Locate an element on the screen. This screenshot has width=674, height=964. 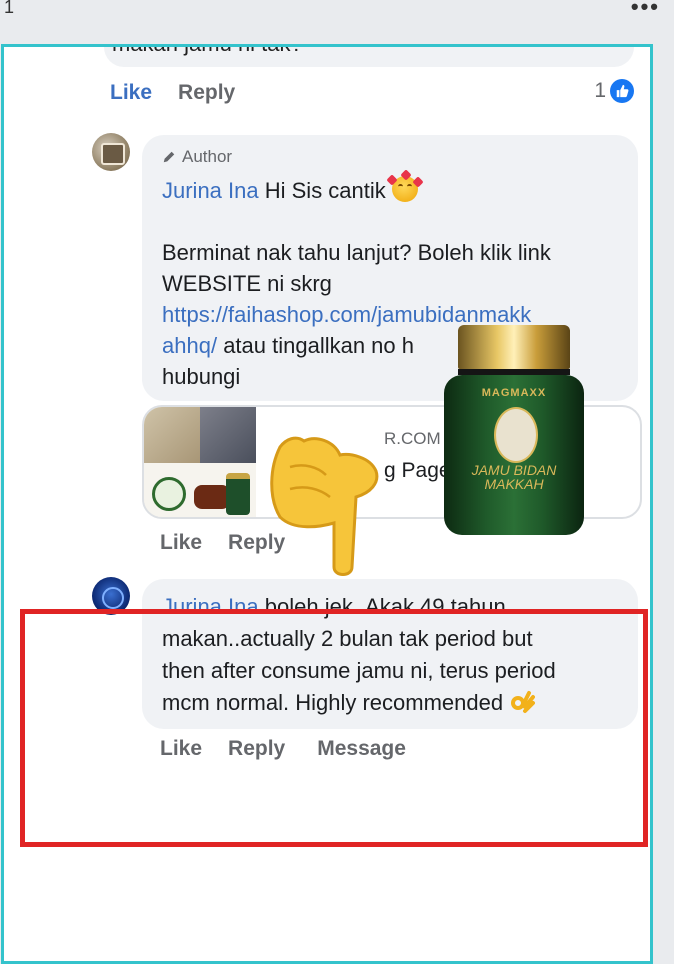
product-name: JAMU BIDAN MAKKAH is located at coordinates (514, 477).